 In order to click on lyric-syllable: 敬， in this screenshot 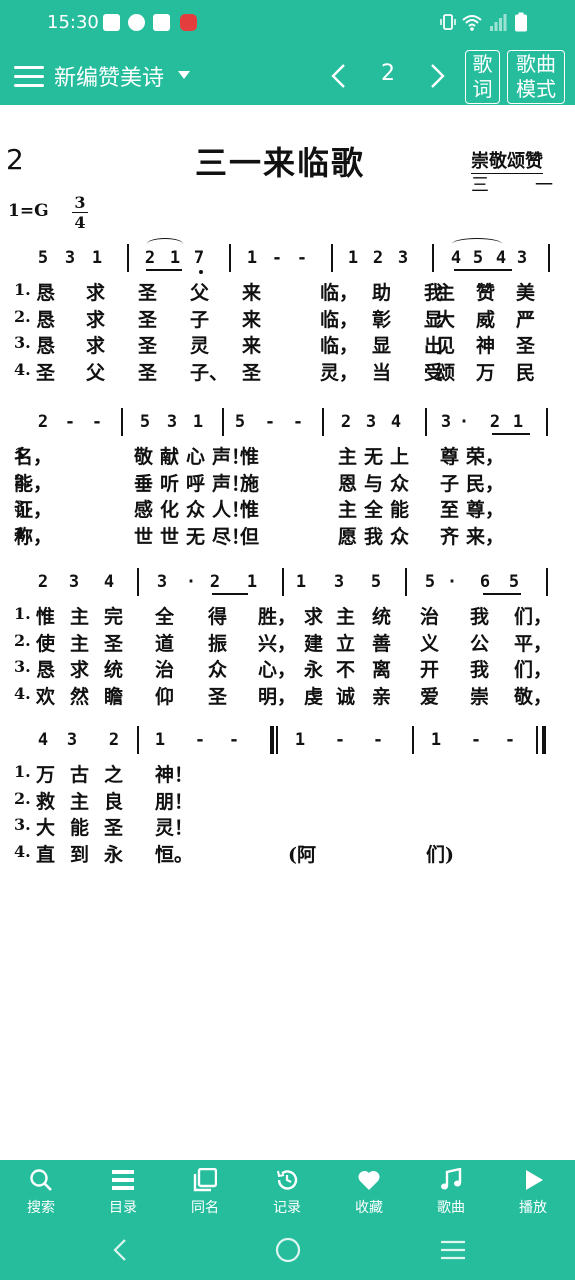, I will do `click(533, 696)`.